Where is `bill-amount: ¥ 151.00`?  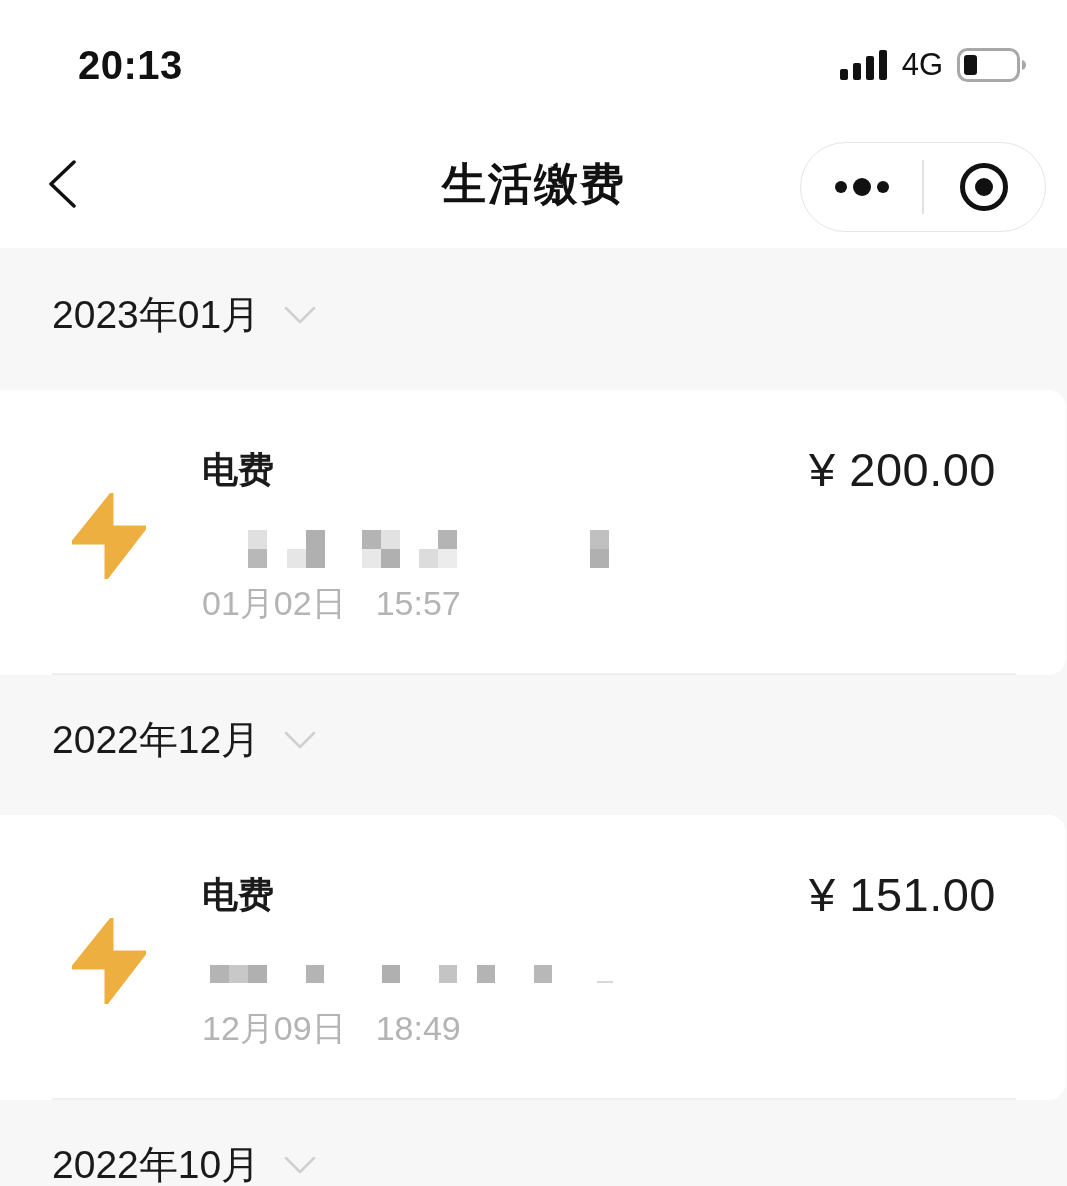
bill-amount: ¥ 151.00 is located at coordinates (902, 895).